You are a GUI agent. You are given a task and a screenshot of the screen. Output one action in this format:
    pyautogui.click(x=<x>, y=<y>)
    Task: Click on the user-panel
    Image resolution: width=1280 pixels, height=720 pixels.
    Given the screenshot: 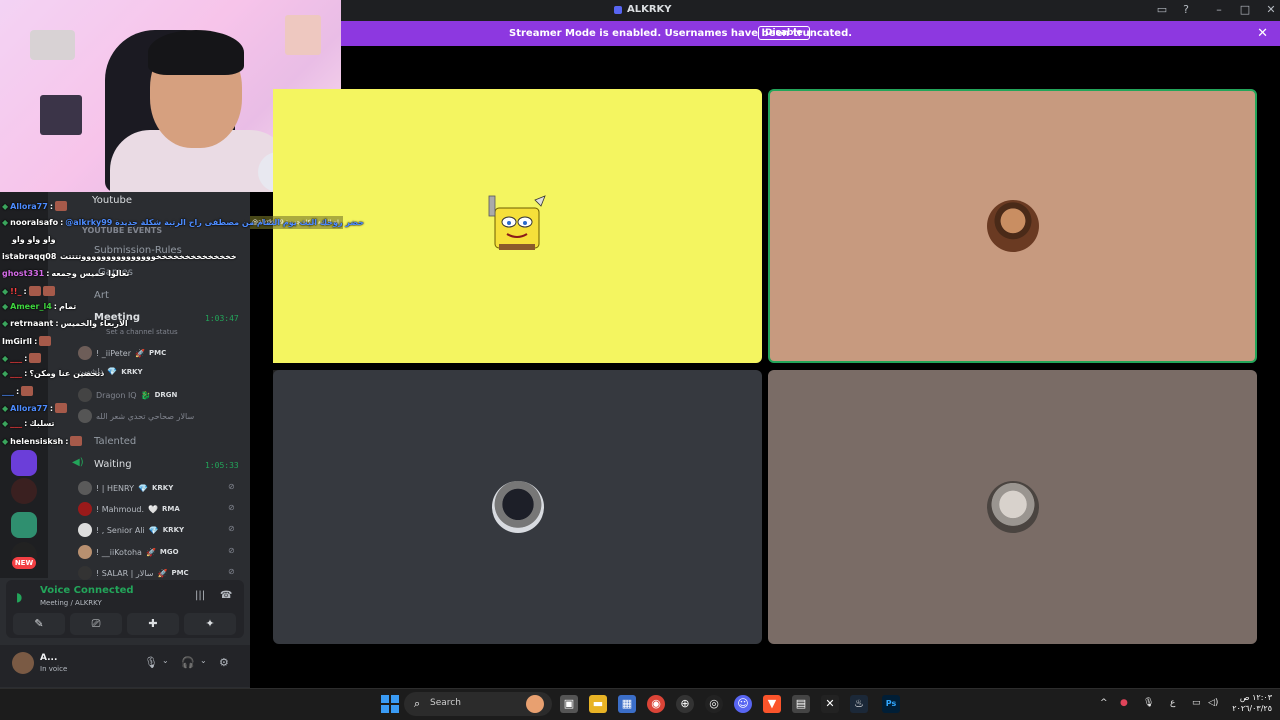 What is the action you would take?
    pyautogui.click(x=125, y=666)
    